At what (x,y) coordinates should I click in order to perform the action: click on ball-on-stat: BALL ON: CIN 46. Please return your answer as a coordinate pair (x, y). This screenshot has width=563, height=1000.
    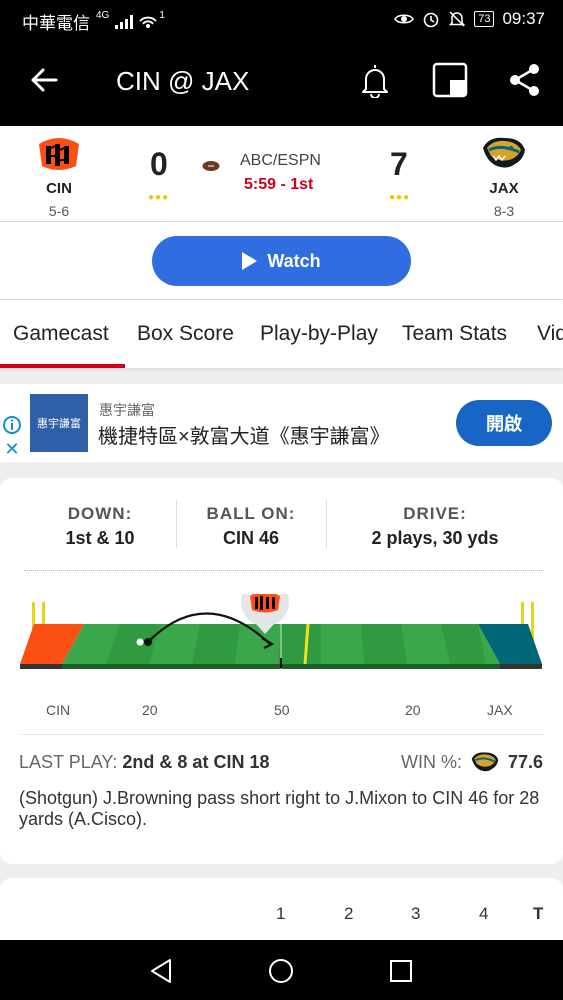
    Looking at the image, I should click on (251, 526).